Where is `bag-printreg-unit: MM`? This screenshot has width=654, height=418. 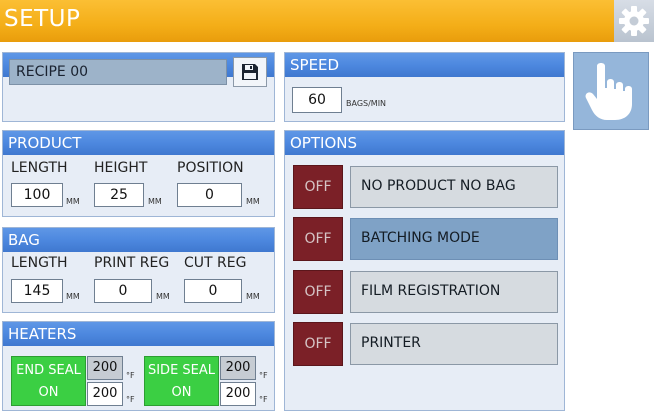 bag-printreg-unit: MM is located at coordinates (163, 296).